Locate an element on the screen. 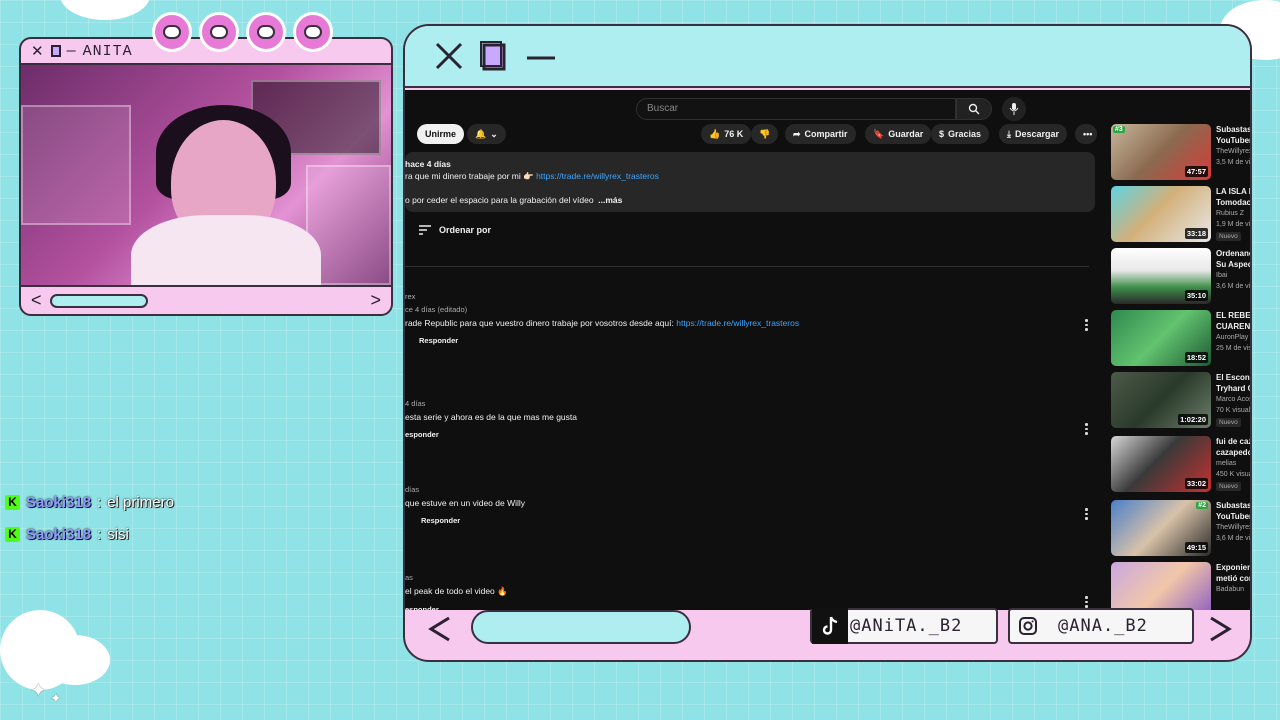  comment-text: que estuve en un video de Willy is located at coordinates (465, 503).